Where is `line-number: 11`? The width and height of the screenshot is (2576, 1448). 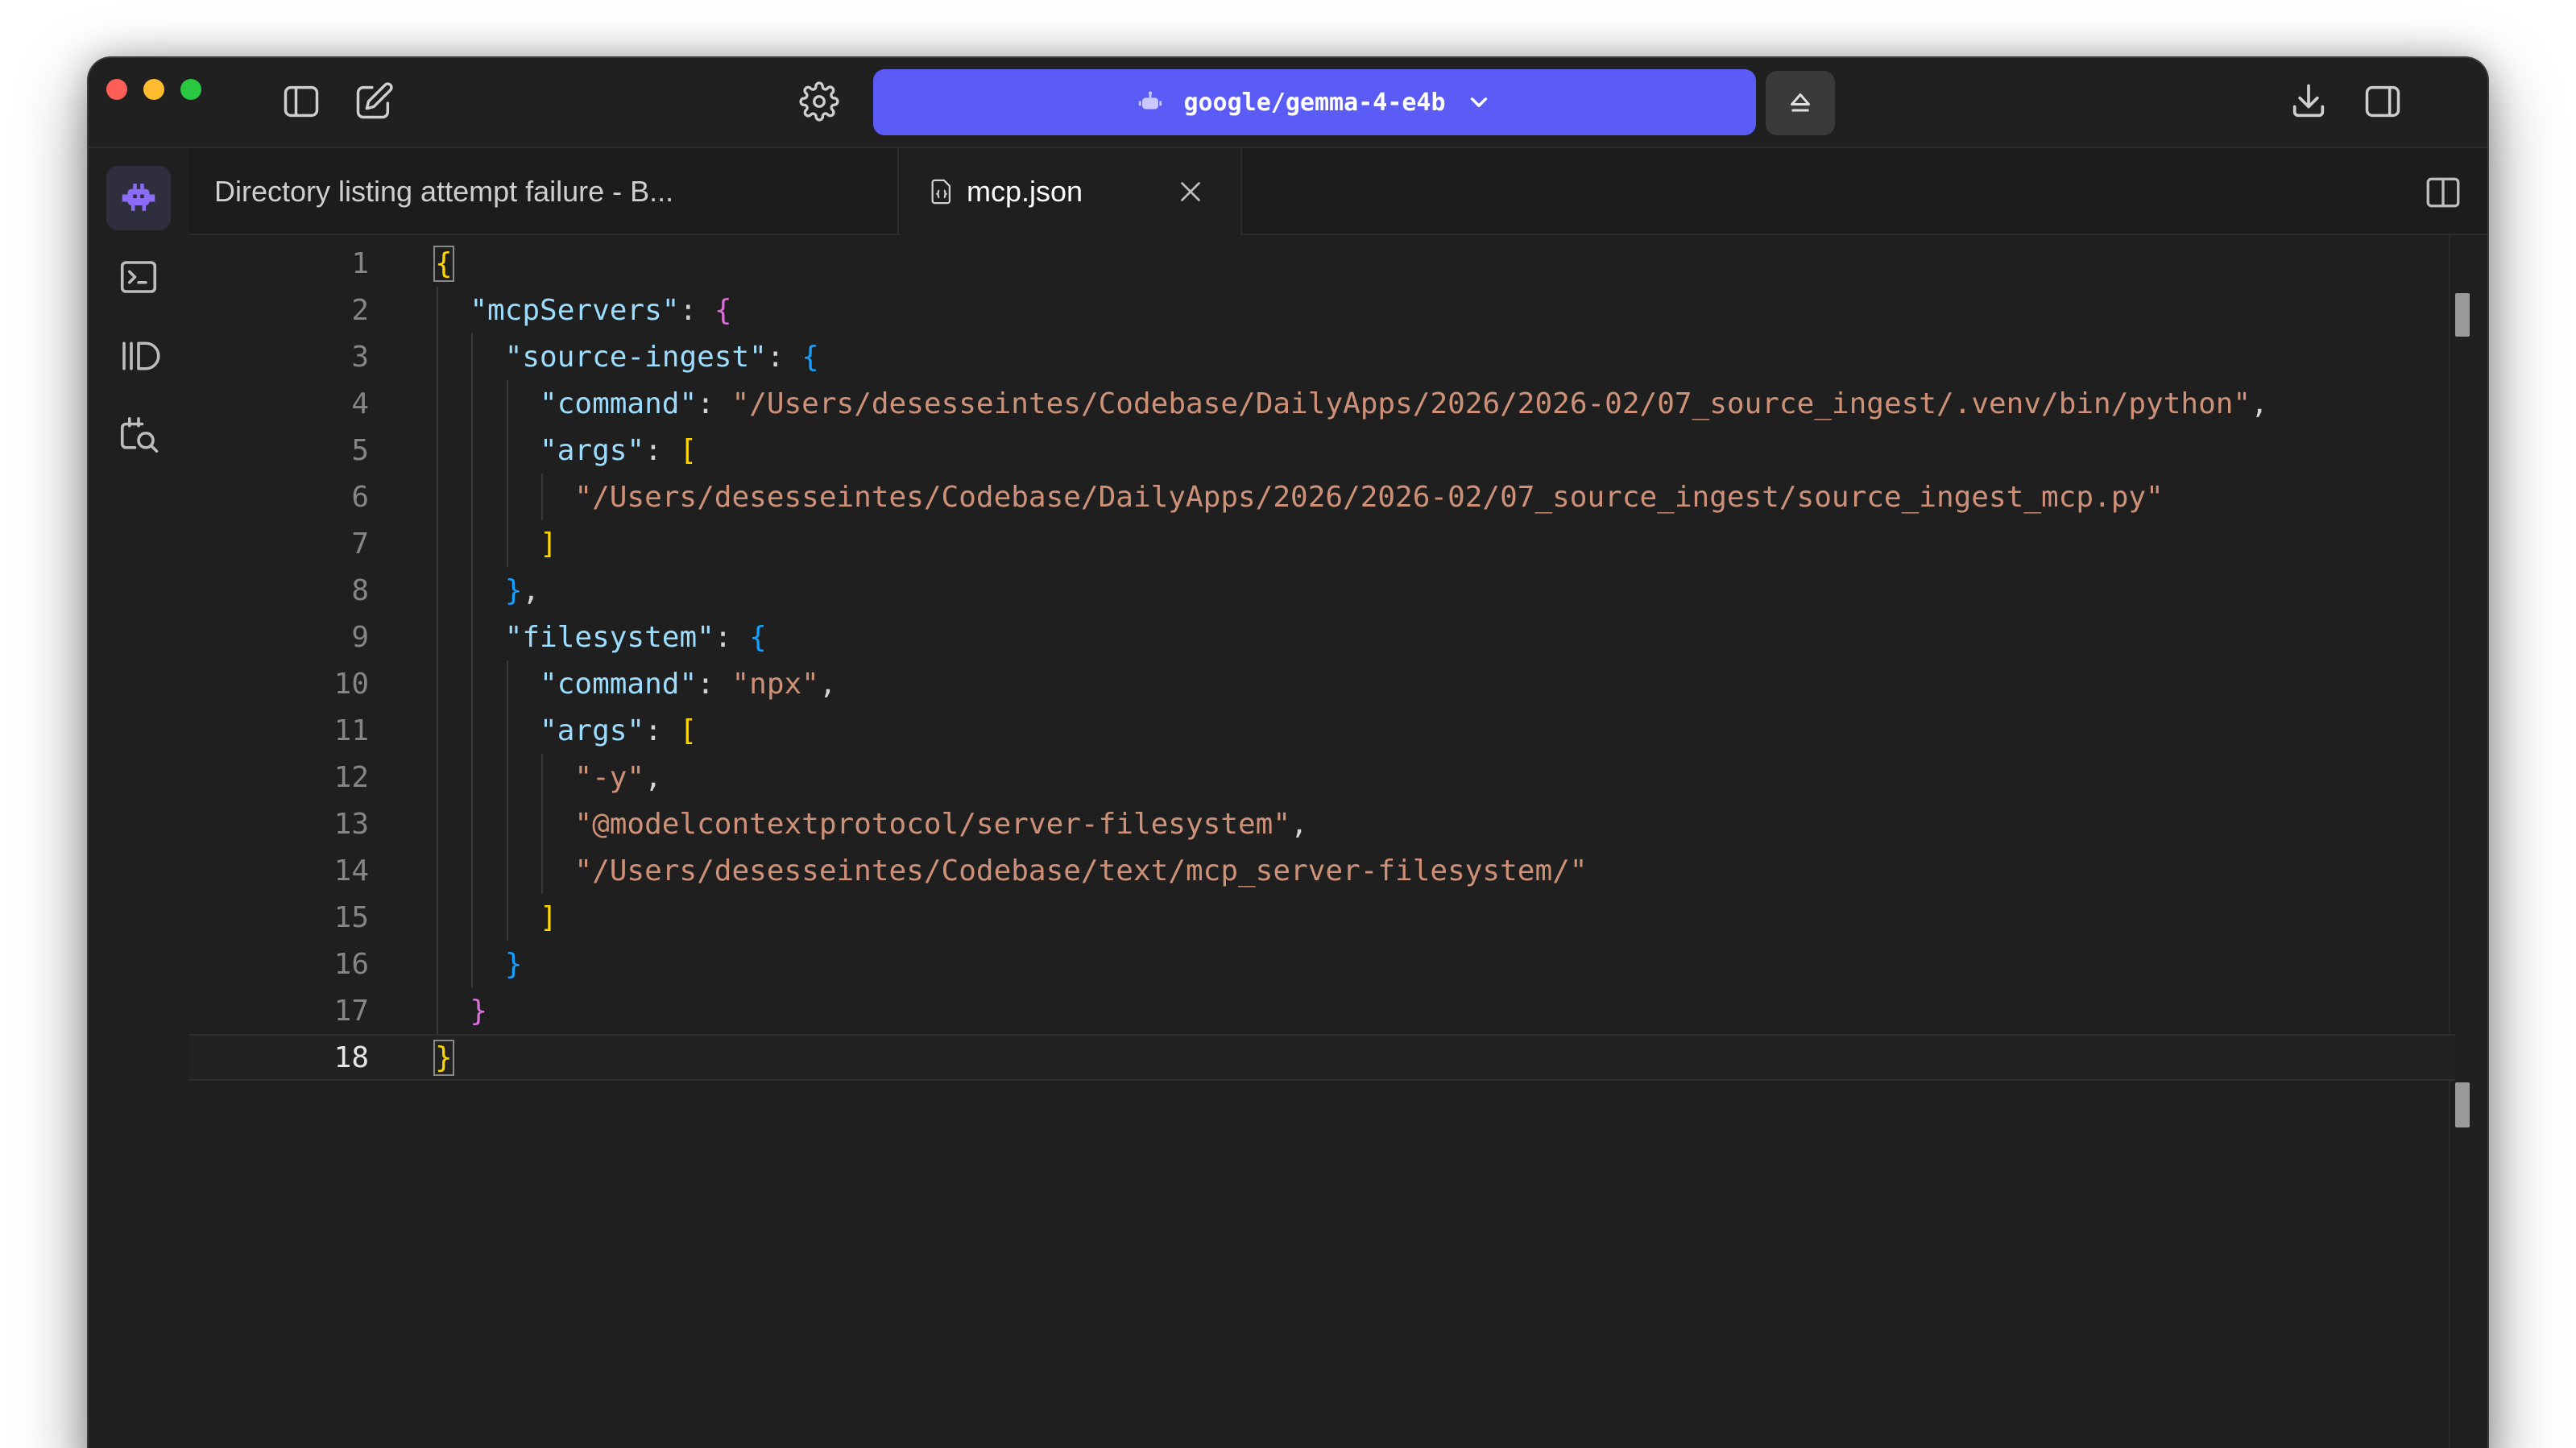
line-number: 11 is located at coordinates (351, 730).